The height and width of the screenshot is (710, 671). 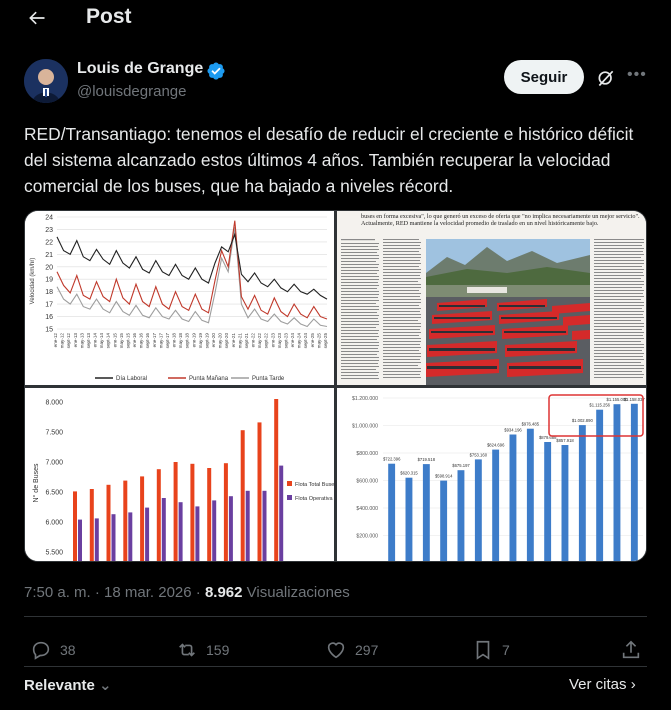 I want to click on legend-label: Punta Mañana, so click(x=209, y=379).